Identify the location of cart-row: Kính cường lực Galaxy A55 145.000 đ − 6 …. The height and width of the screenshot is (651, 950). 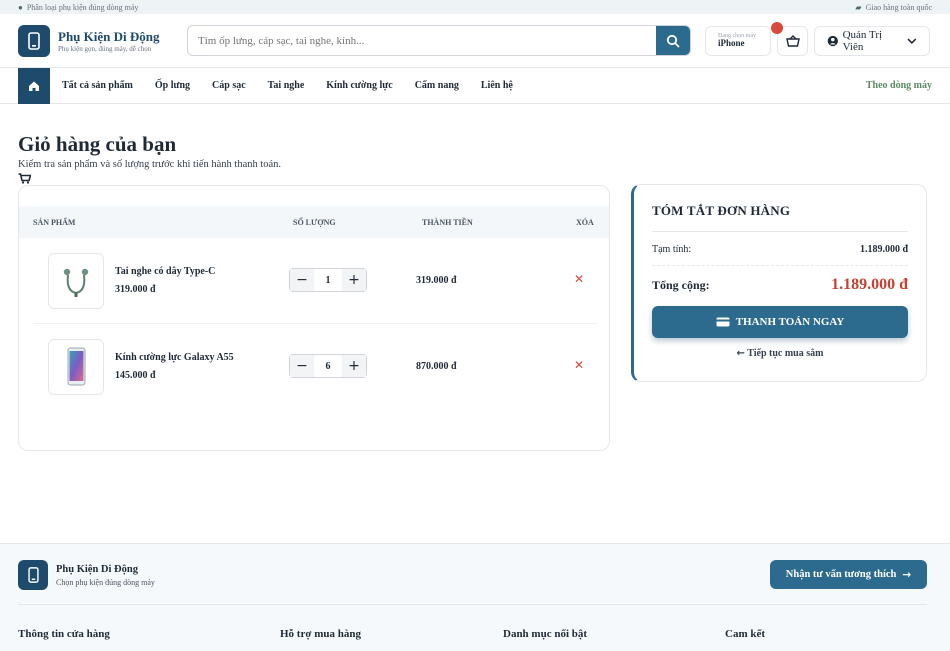
(315, 367).